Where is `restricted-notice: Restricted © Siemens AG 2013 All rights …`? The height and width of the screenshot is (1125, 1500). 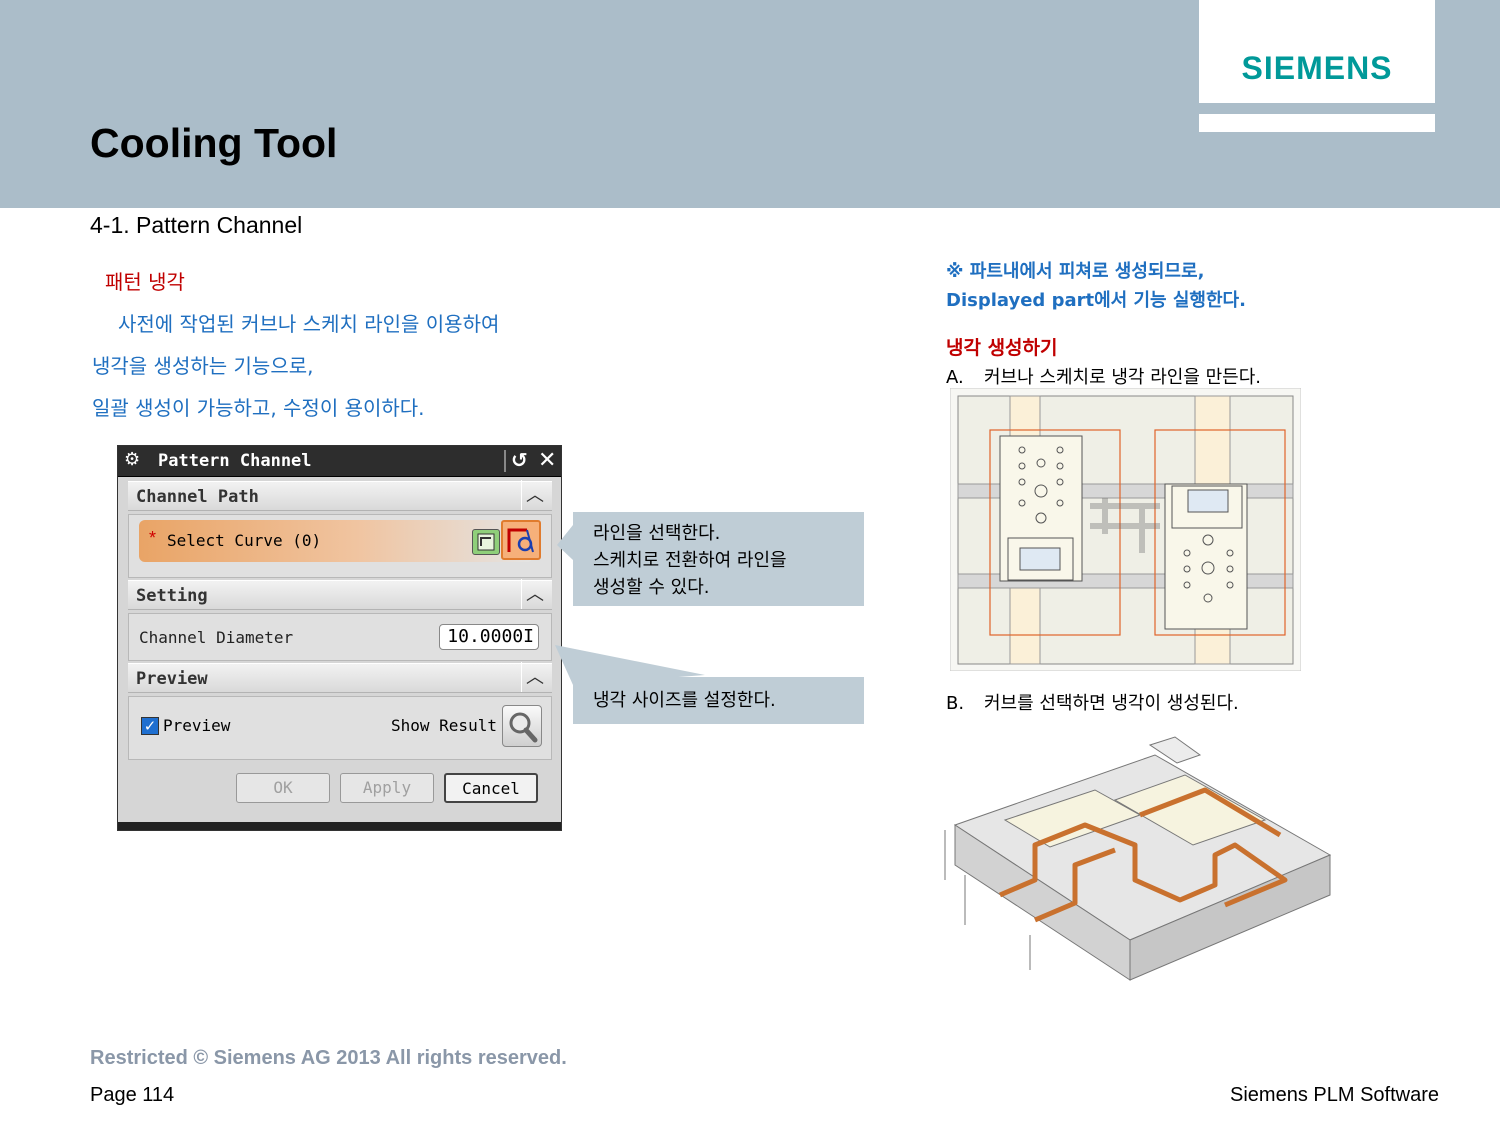
restricted-notice: Restricted © Siemens AG 2013 All rights … is located at coordinates (328, 1058).